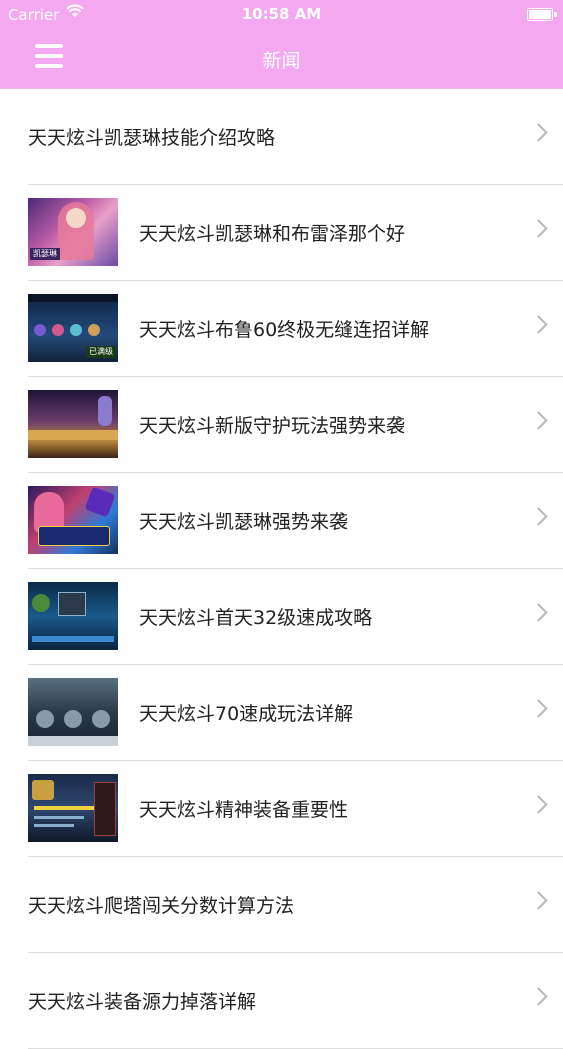  What do you see at coordinates (244, 810) in the screenshot?
I see `news-title: 天天炫斗精神装备重要性` at bounding box center [244, 810].